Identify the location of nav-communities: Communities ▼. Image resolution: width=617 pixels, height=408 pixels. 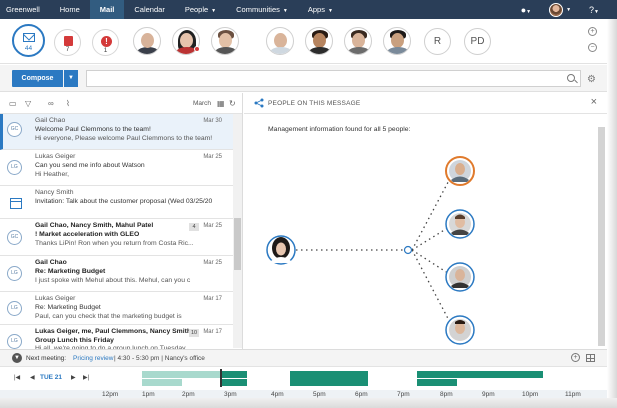
(262, 9).